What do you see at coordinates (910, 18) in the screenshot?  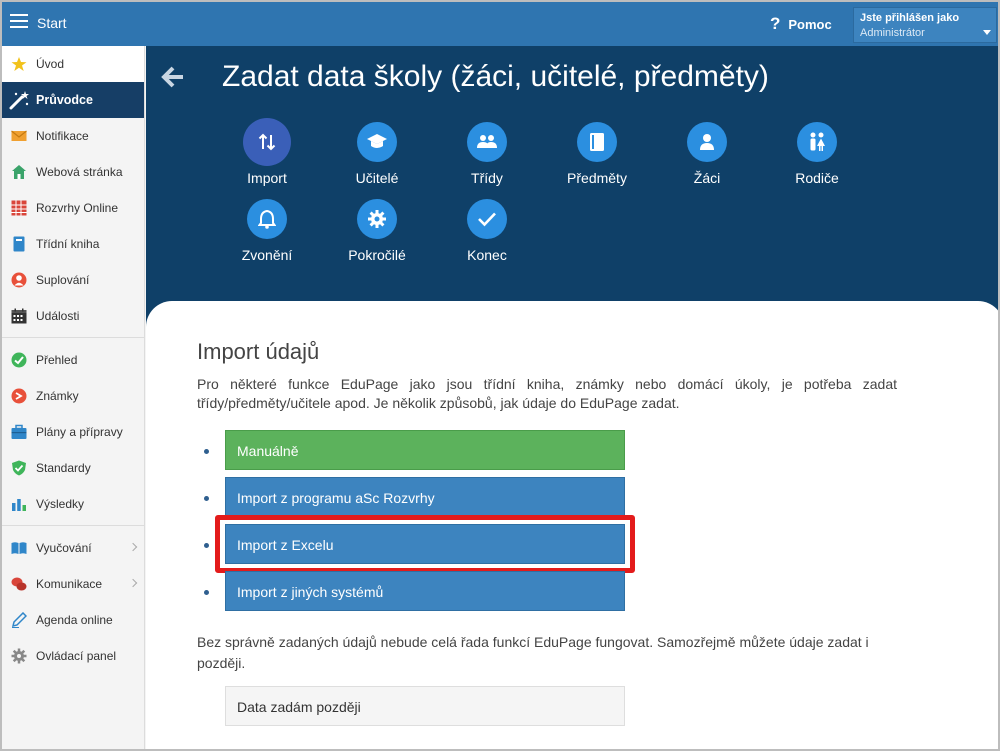 I see `user-label: Jste přihlášen jako` at bounding box center [910, 18].